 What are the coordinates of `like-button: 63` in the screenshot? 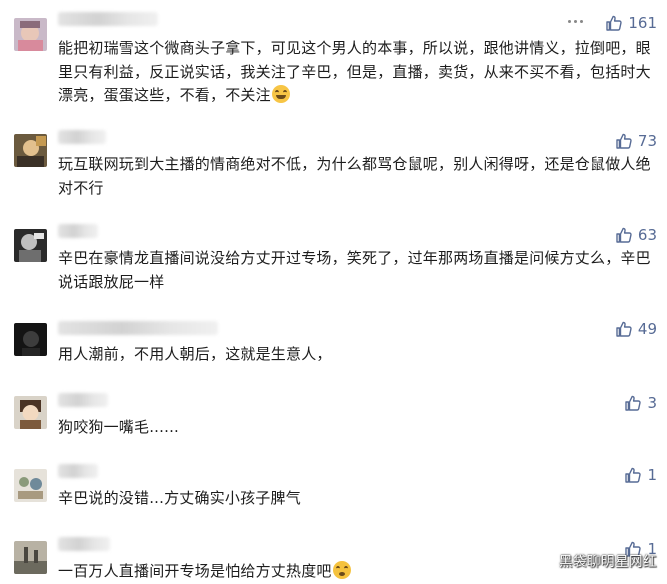 It's located at (636, 235).